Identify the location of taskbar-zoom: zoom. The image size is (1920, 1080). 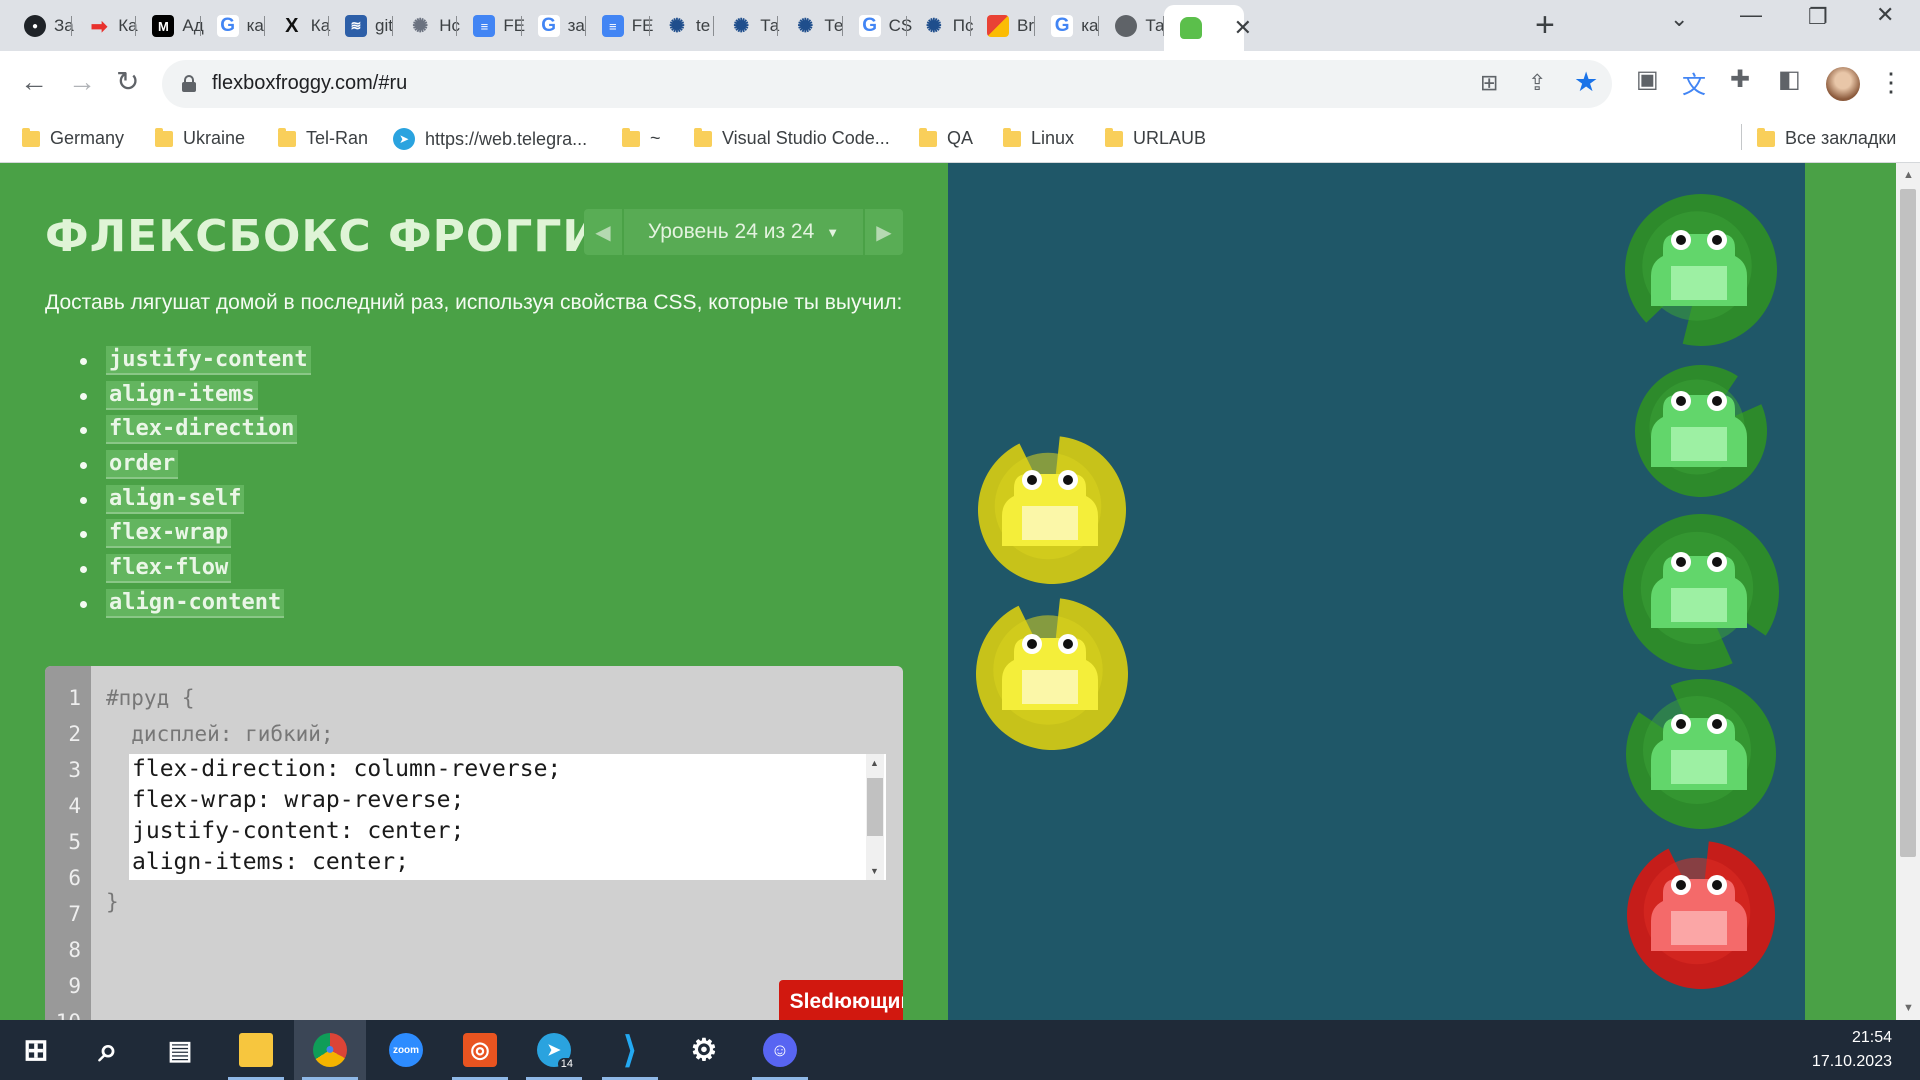
(406, 1050).